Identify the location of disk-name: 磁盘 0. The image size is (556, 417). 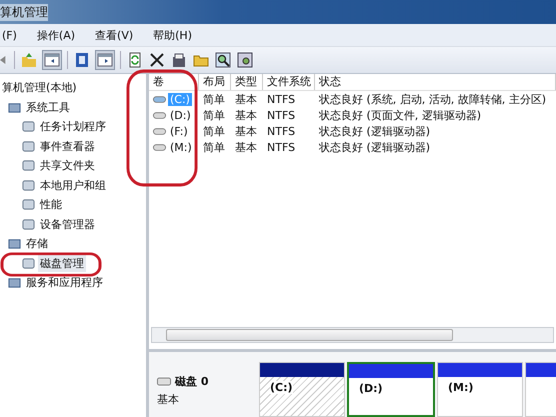
(191, 381).